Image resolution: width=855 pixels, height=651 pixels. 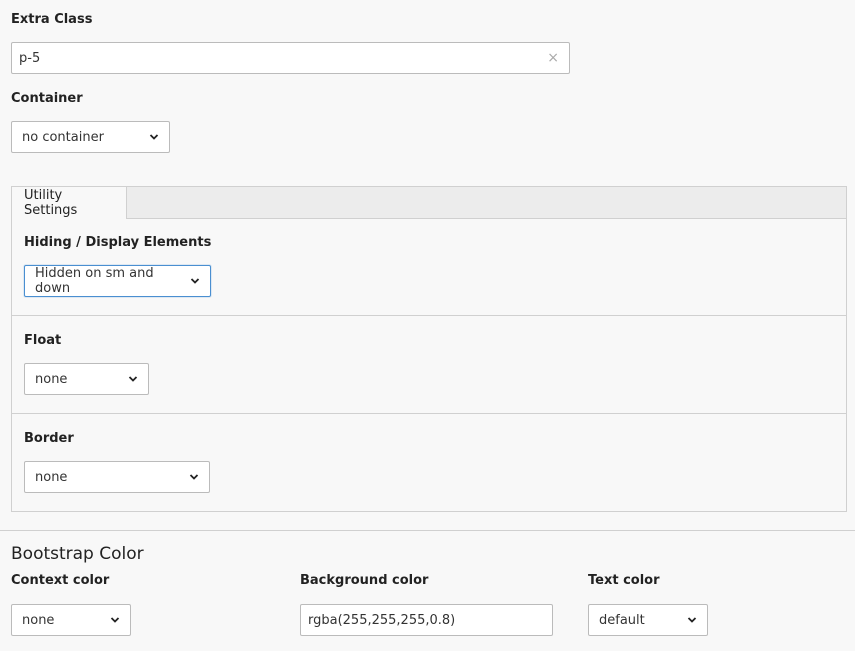 I want to click on hiding-display-select-value: Hidden on sm and down, so click(x=94, y=281).